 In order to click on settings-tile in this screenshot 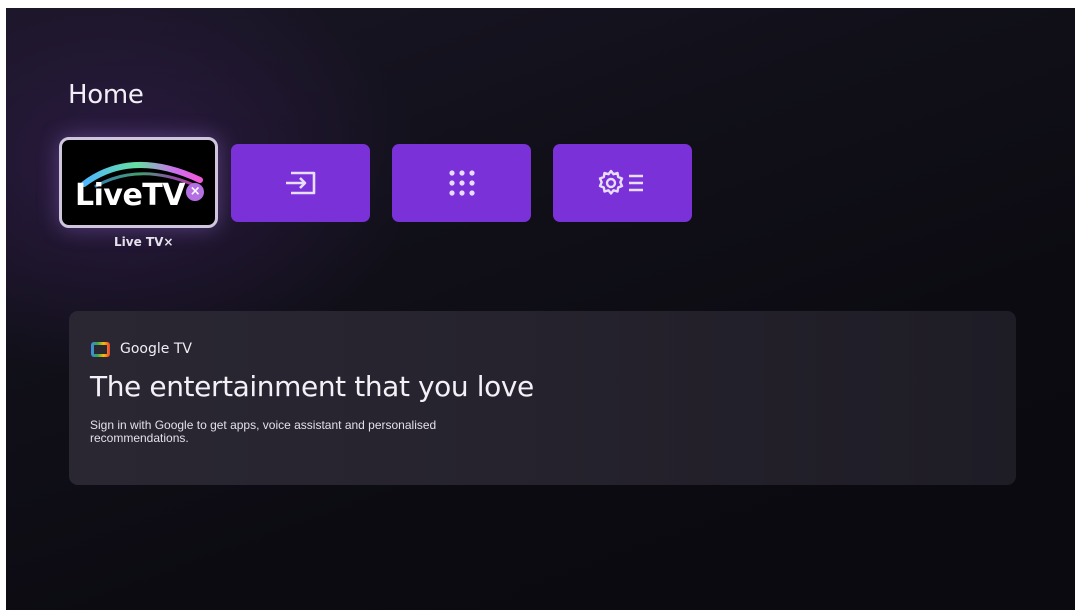, I will do `click(622, 183)`.